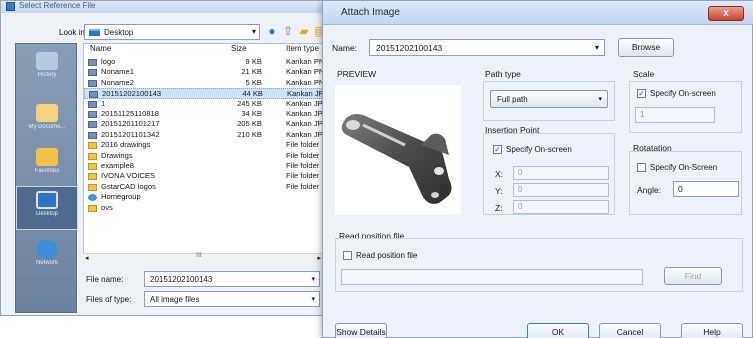  I want to click on angle-label: Angle:, so click(649, 190).